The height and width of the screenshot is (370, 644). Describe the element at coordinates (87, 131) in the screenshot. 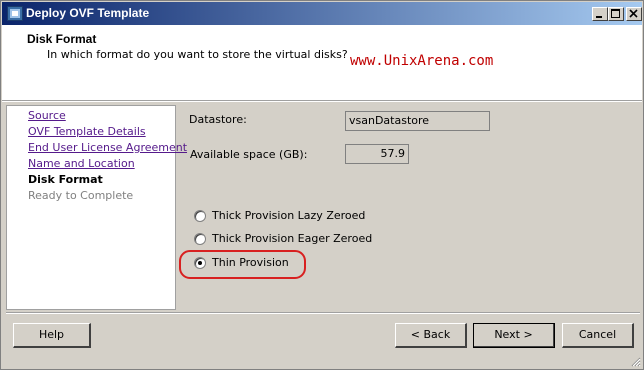

I see `nav-step-ovf-template-details: OVF Template Details` at that location.